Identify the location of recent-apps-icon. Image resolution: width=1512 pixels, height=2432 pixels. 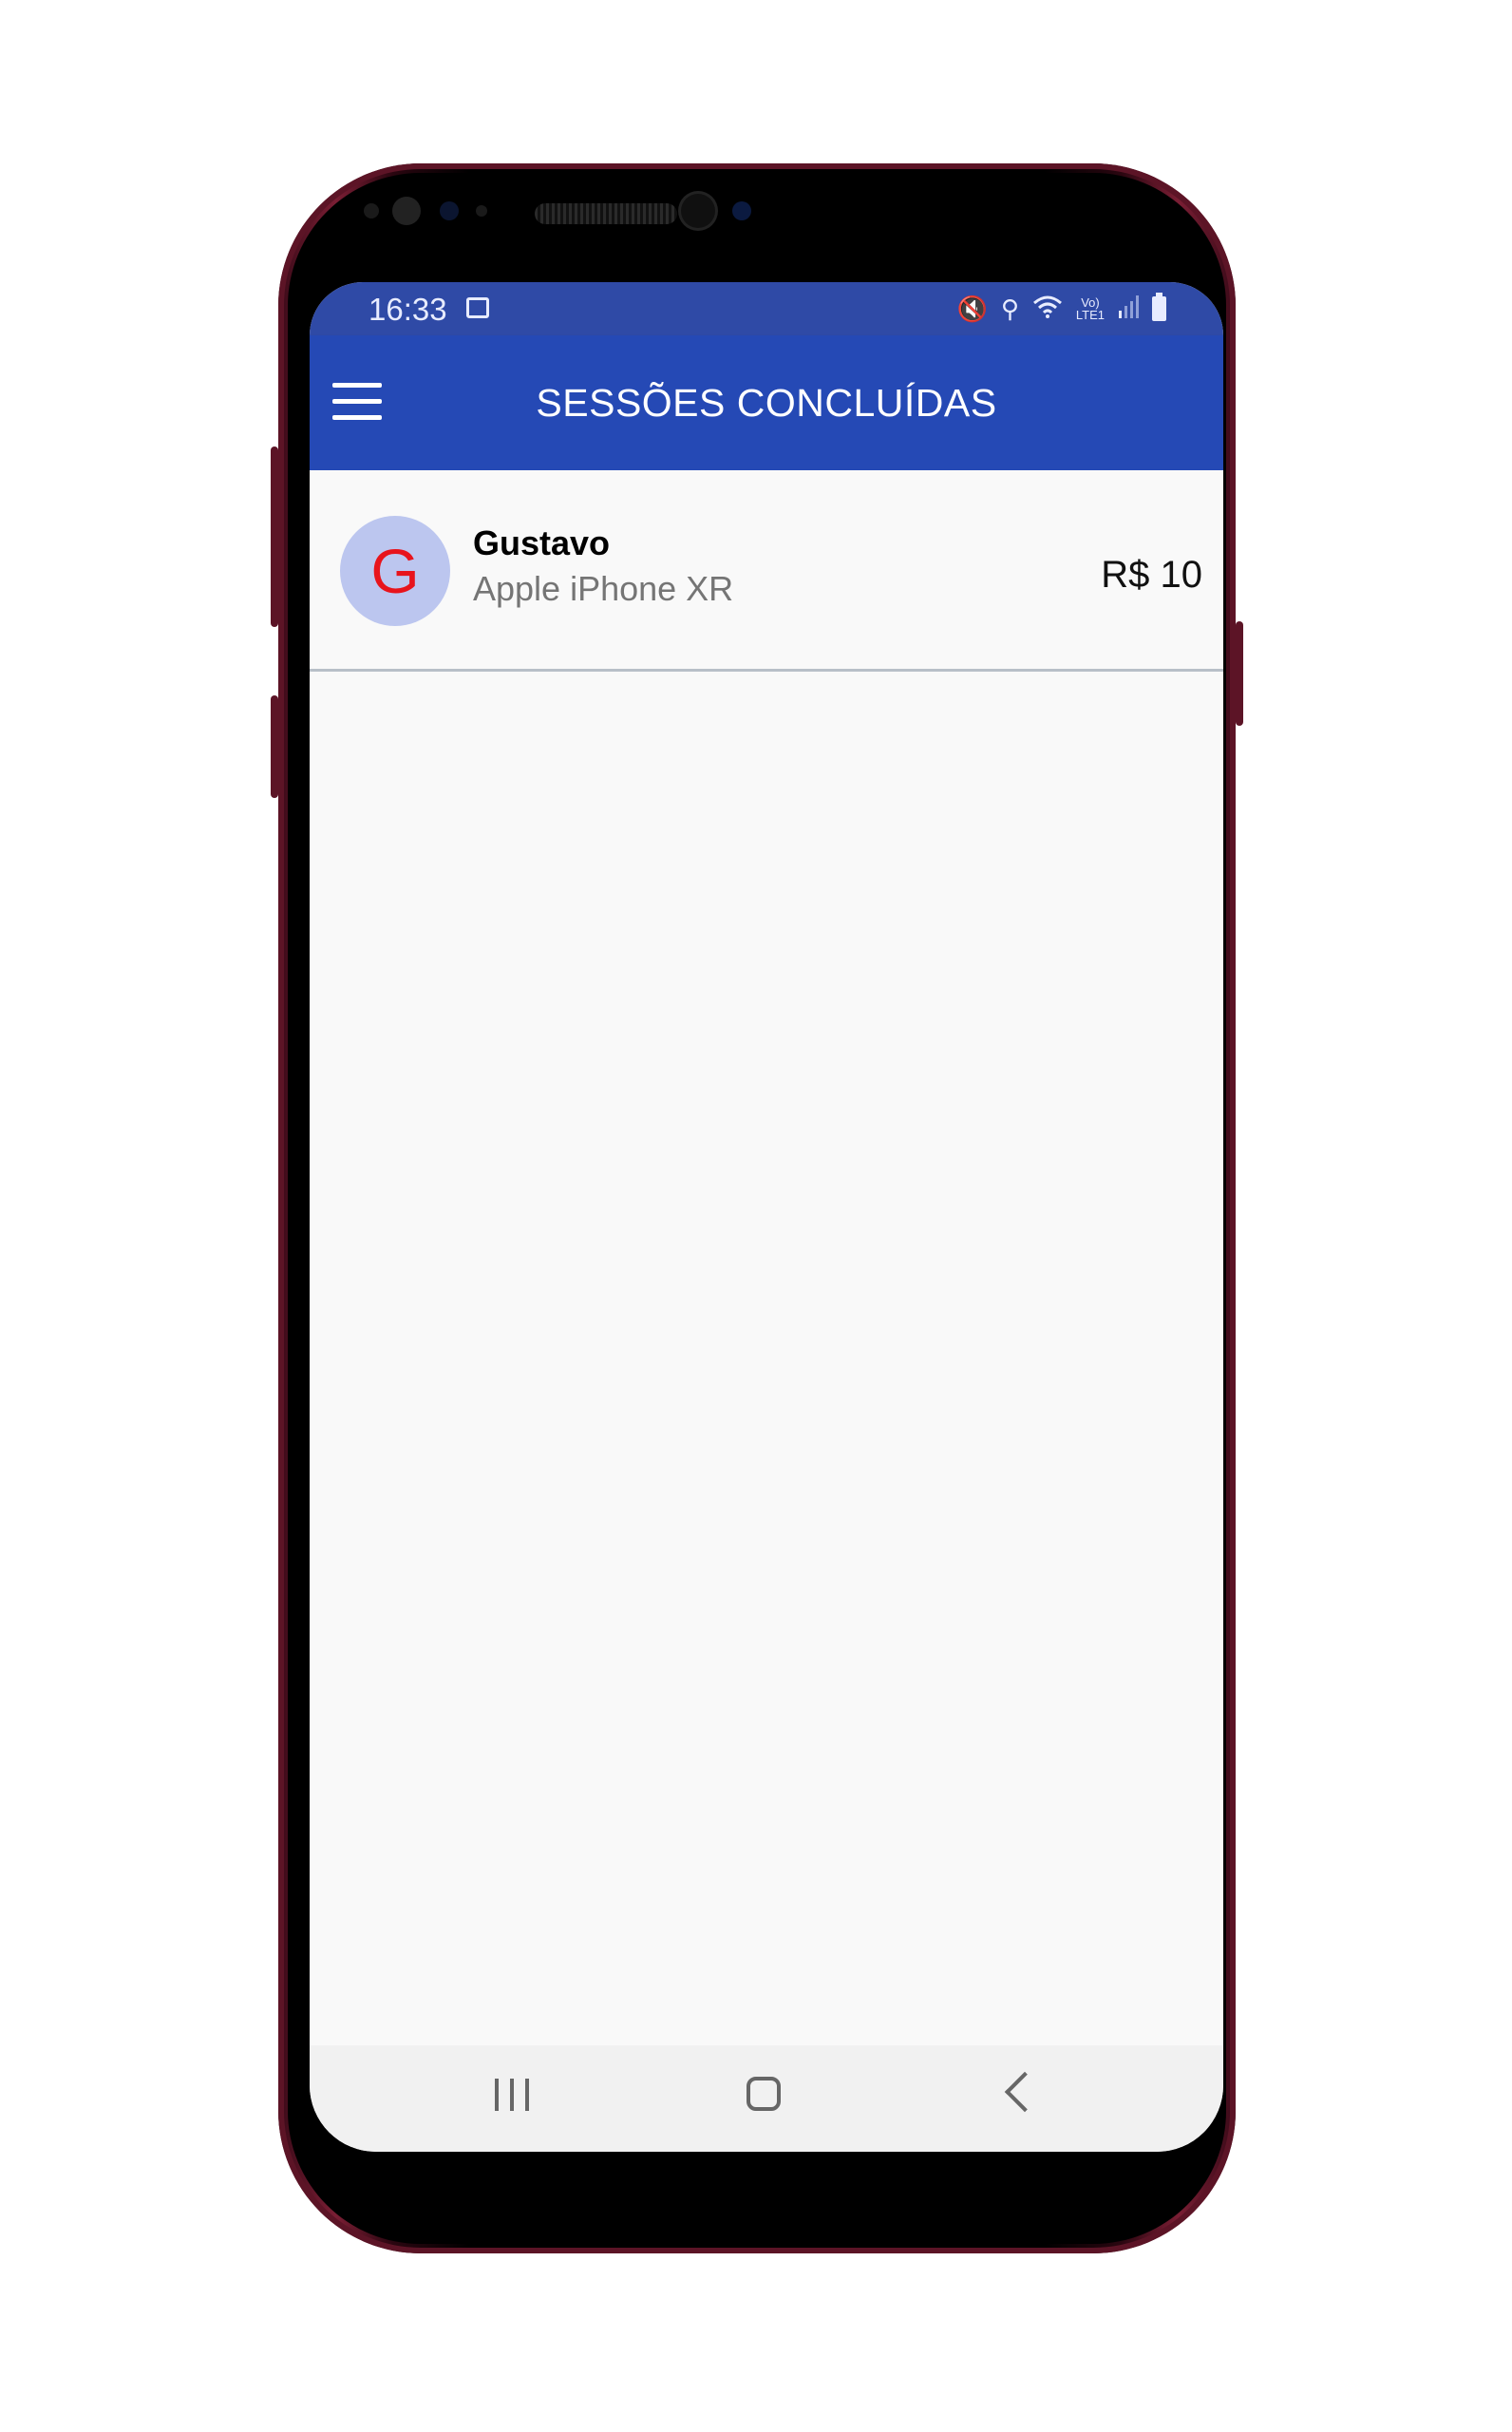
(512, 2095).